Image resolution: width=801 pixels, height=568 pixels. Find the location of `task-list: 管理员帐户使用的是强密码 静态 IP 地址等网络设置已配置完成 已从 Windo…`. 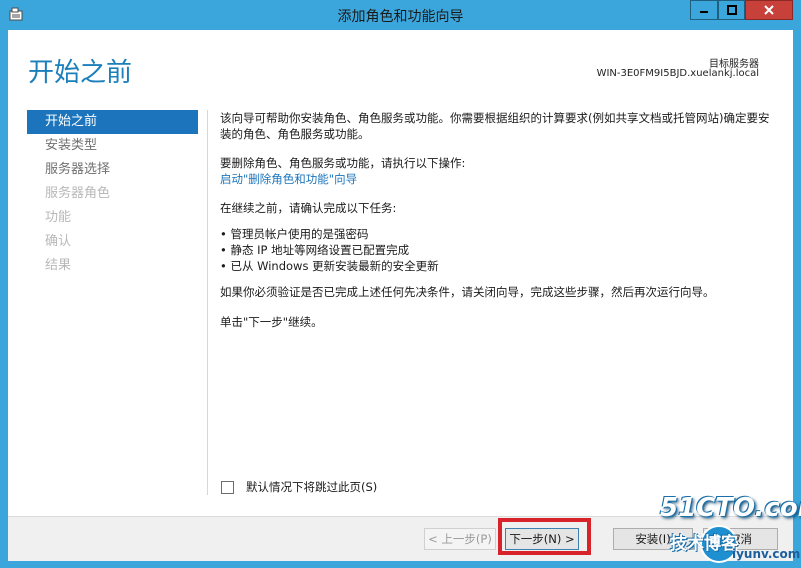

task-list: 管理员帐户使用的是强密码 静态 IP 地址等网络设置已配置完成 已从 Windo… is located at coordinates (500, 250).